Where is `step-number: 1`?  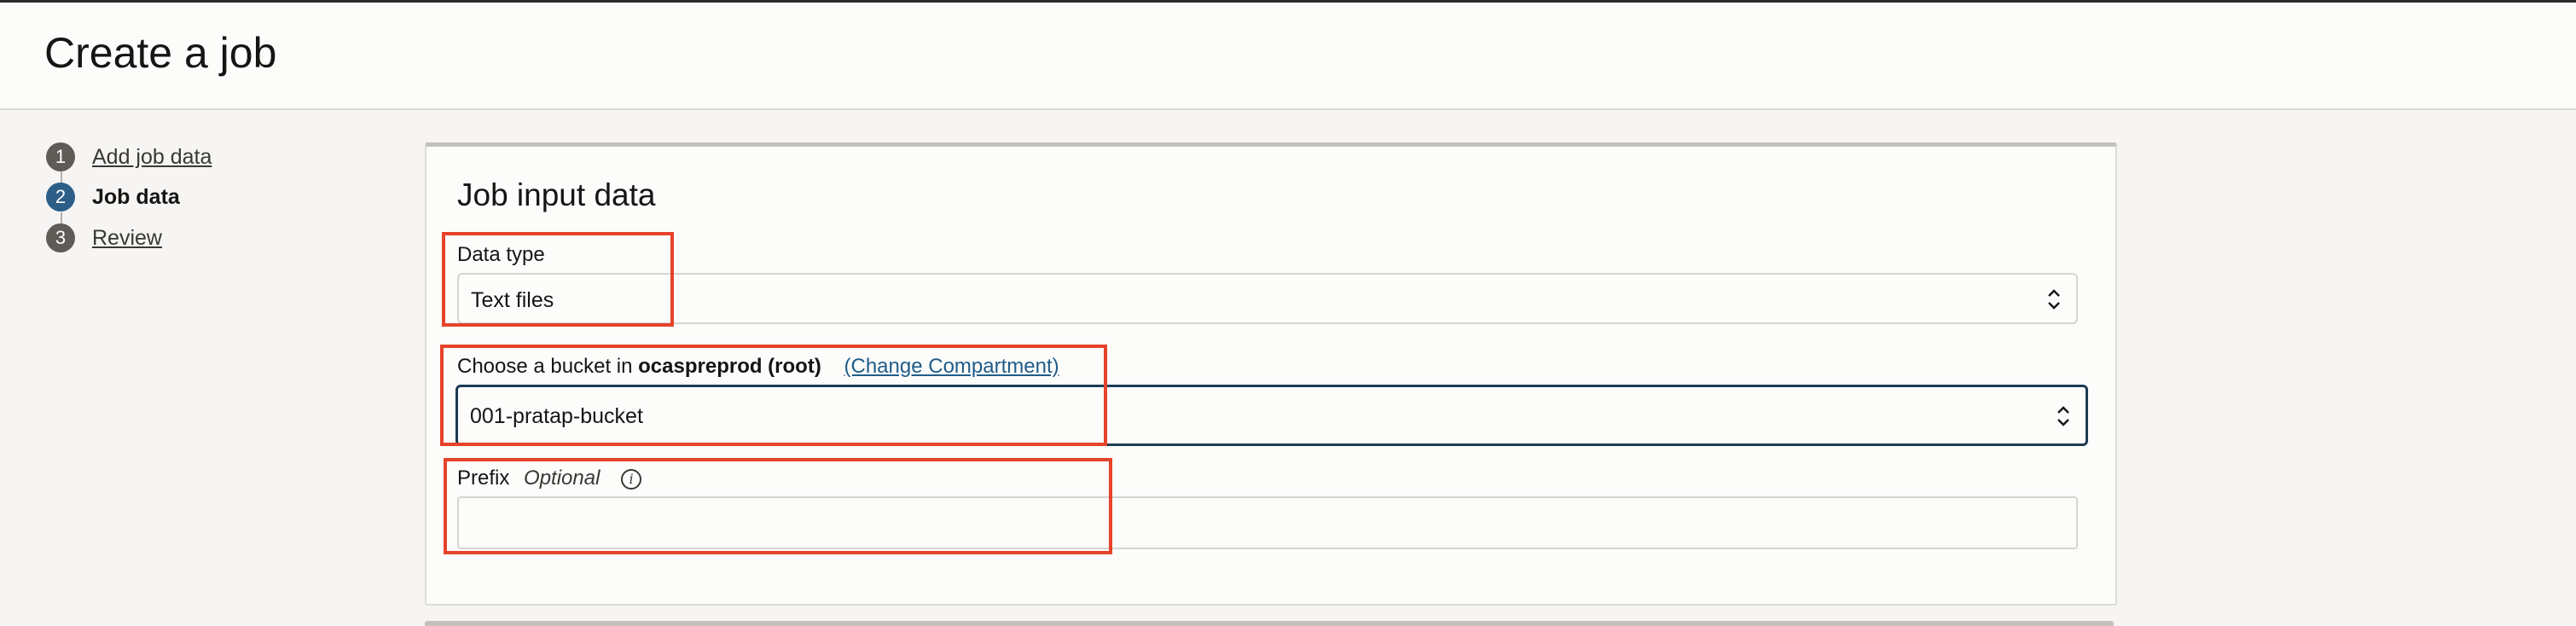
step-number: 1 is located at coordinates (60, 156).